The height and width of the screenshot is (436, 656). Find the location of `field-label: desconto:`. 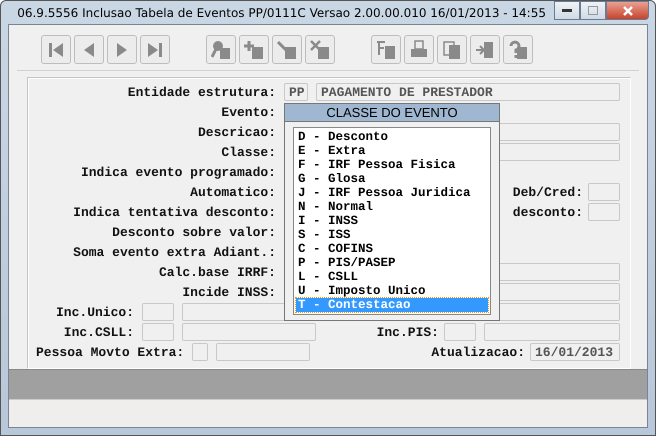

field-label: desconto: is located at coordinates (547, 212).